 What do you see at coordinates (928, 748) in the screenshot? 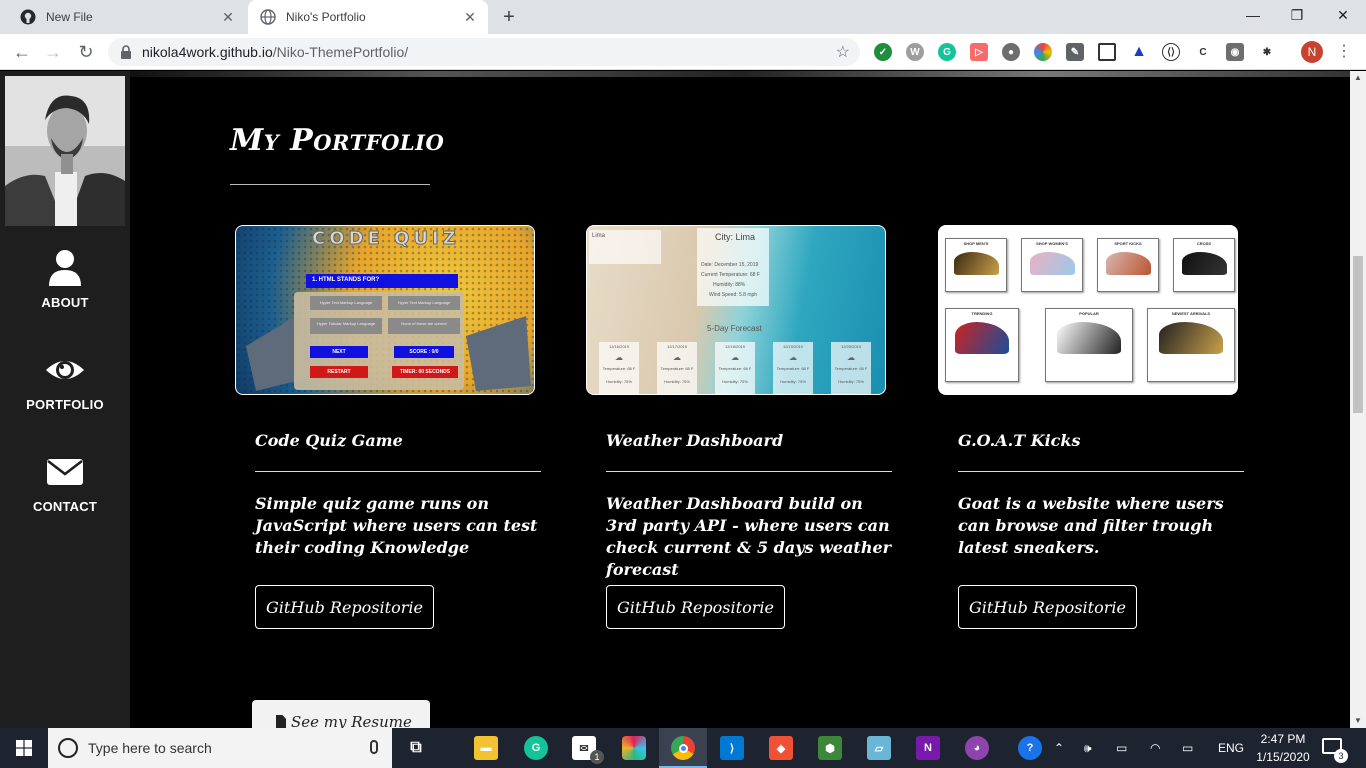
I see `onenote-icon: N` at bounding box center [928, 748].